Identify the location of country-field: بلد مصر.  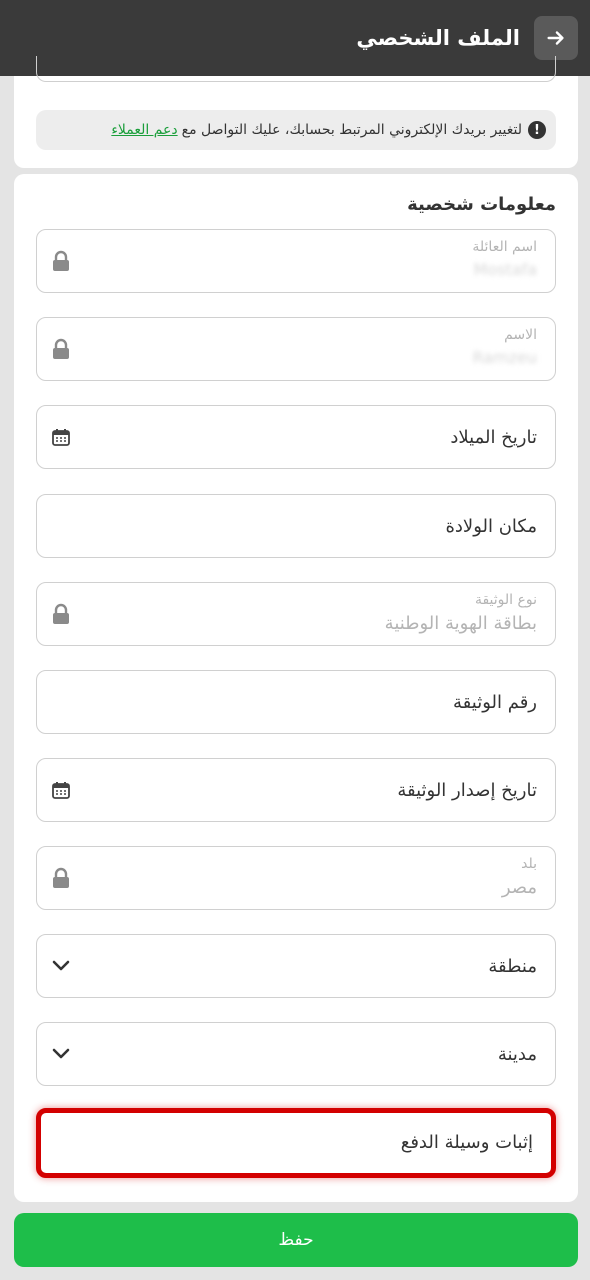
(296, 878).